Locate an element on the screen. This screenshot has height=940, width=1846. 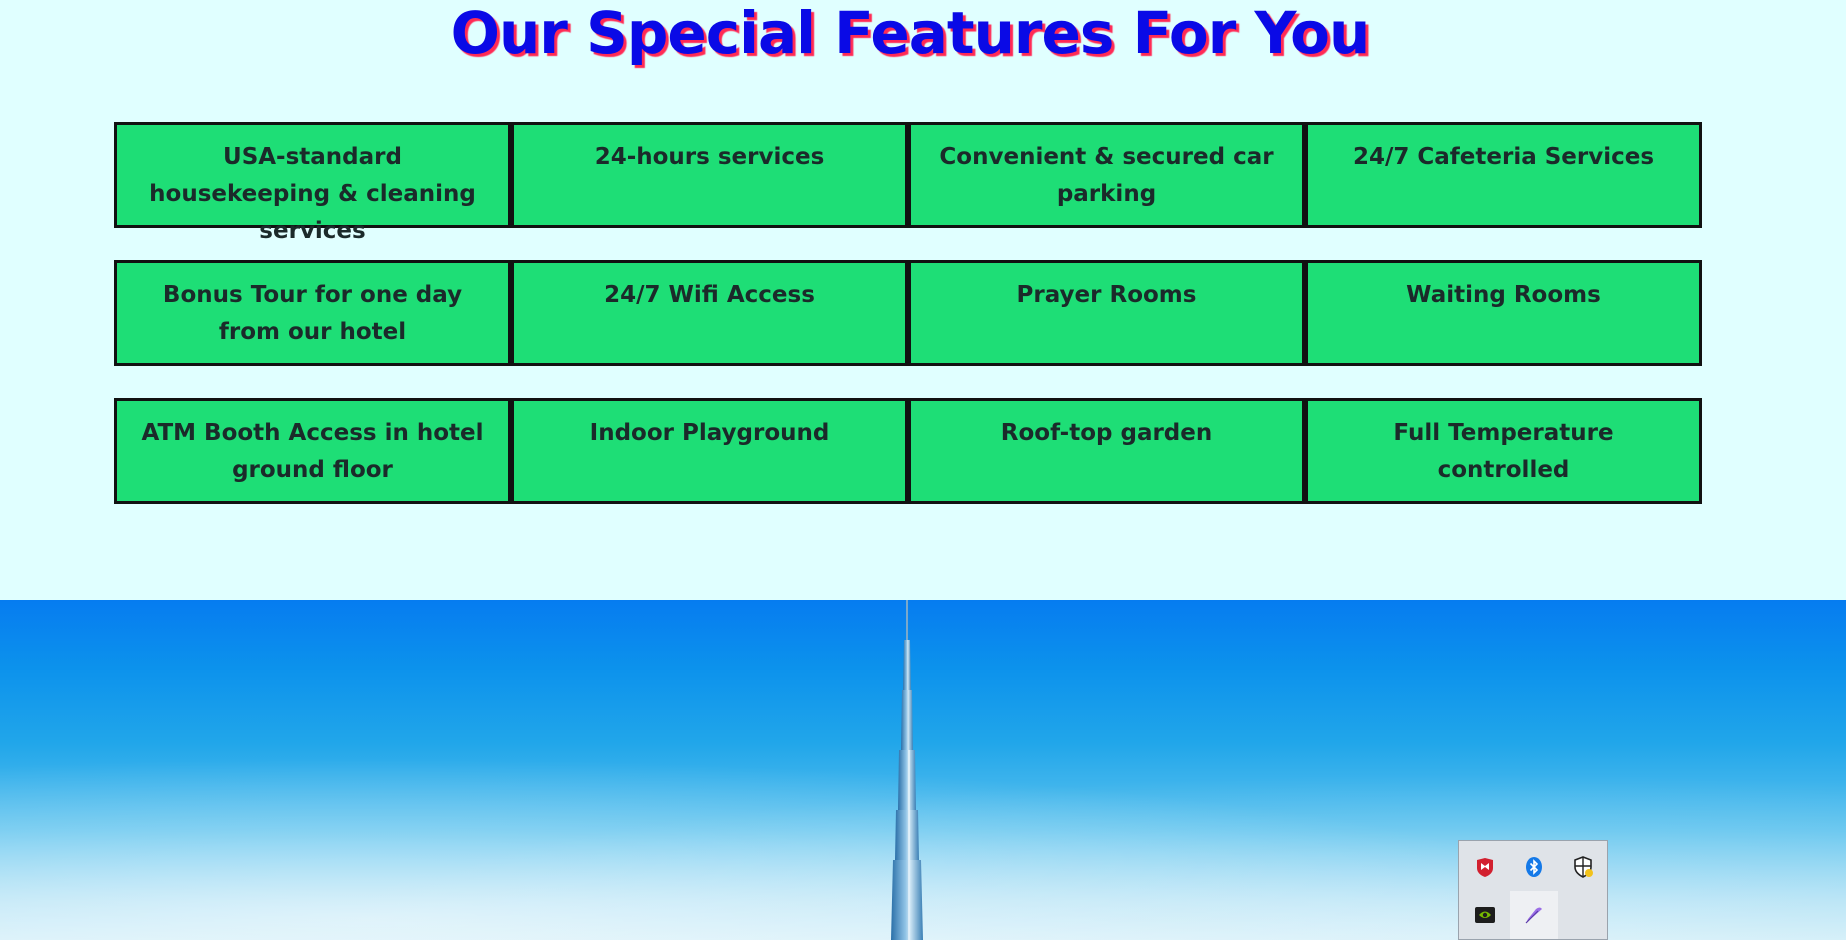
feature-cell: Roof-top garden is located at coordinates (1106, 451).